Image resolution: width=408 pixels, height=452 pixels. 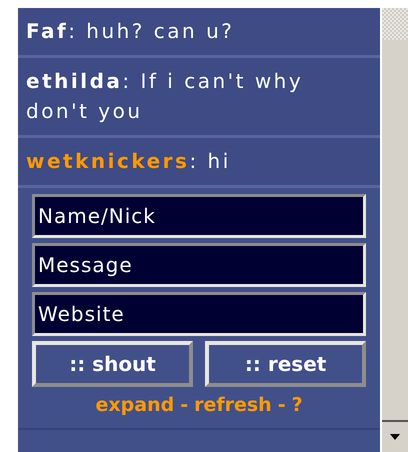 I want to click on link: ?, so click(x=297, y=405).